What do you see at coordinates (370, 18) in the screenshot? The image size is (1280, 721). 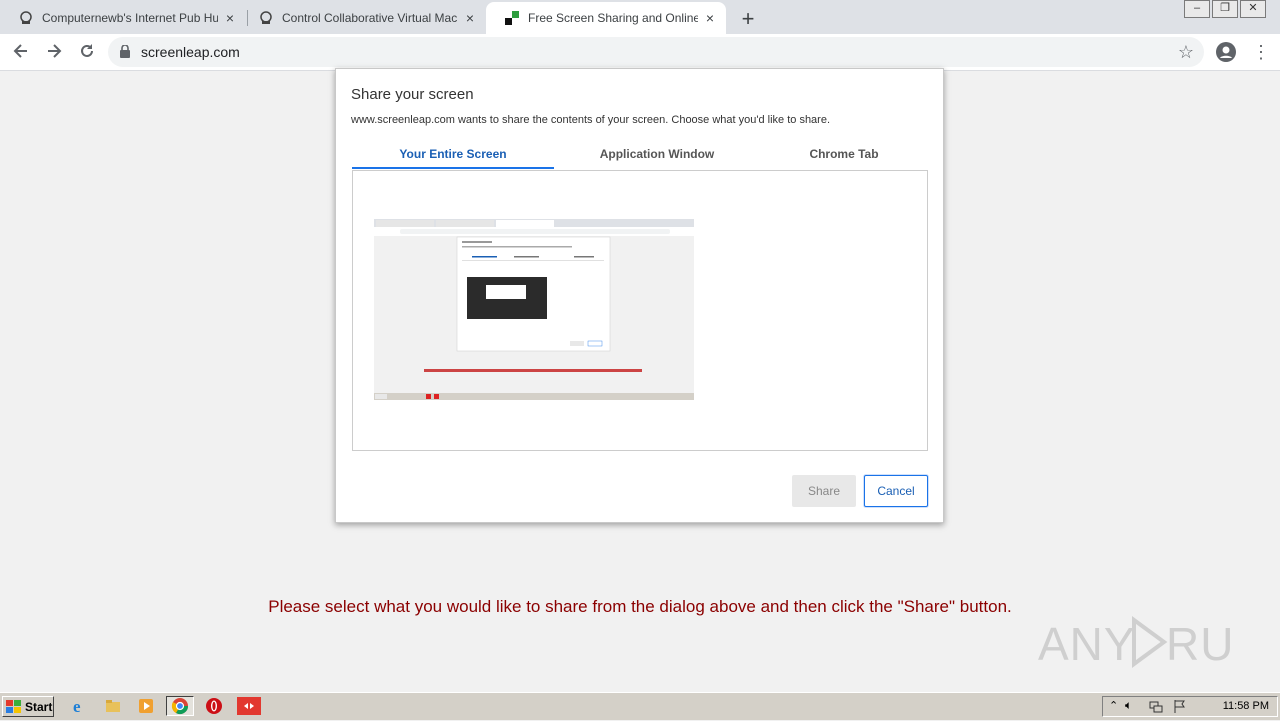 I see `tab-title: Control Collaborative Virtual Machine` at bounding box center [370, 18].